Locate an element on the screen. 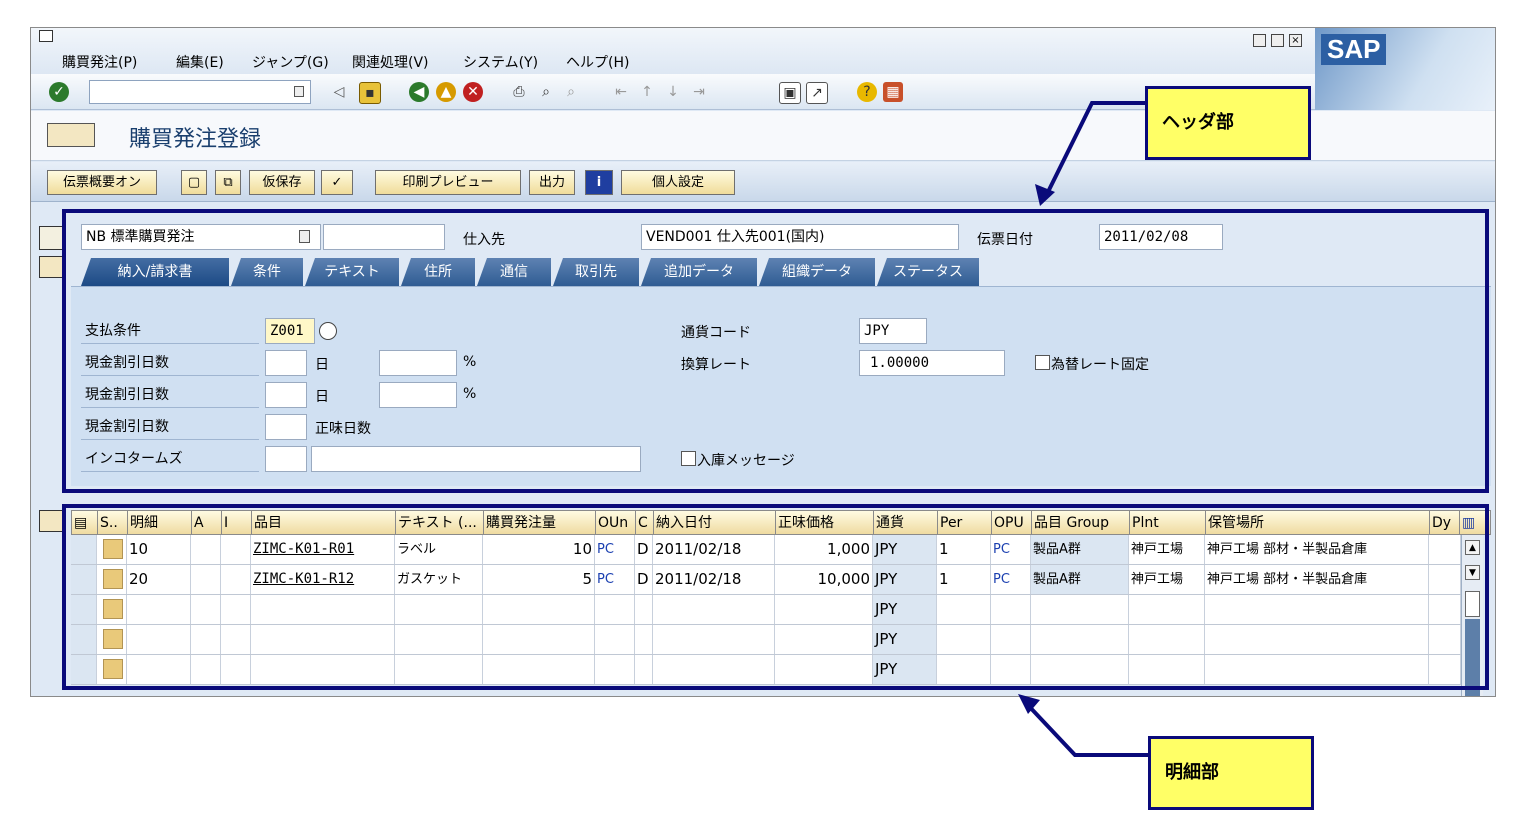 Image resolution: width=1524 pixels, height=835 pixels. item-callout-arrow is located at coordinates (1085, 728).